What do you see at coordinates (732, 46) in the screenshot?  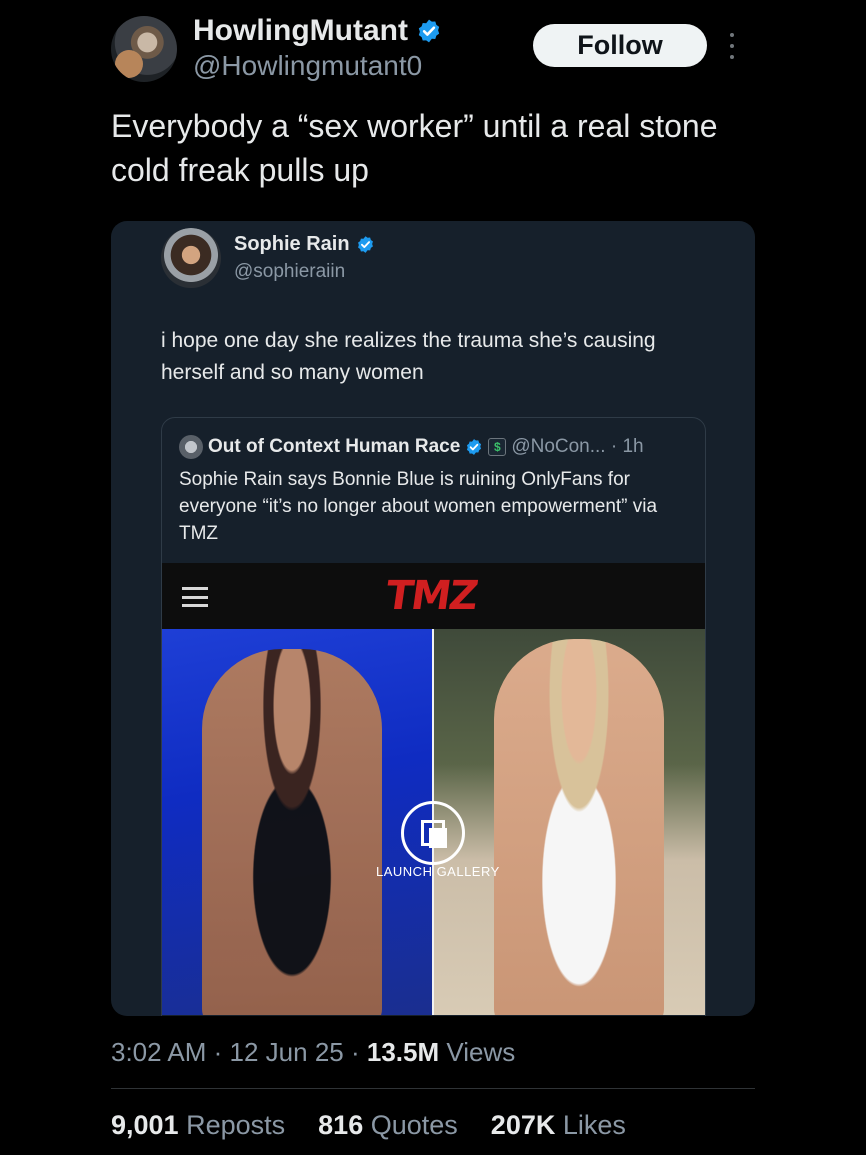 I see `more-options-icon` at bounding box center [732, 46].